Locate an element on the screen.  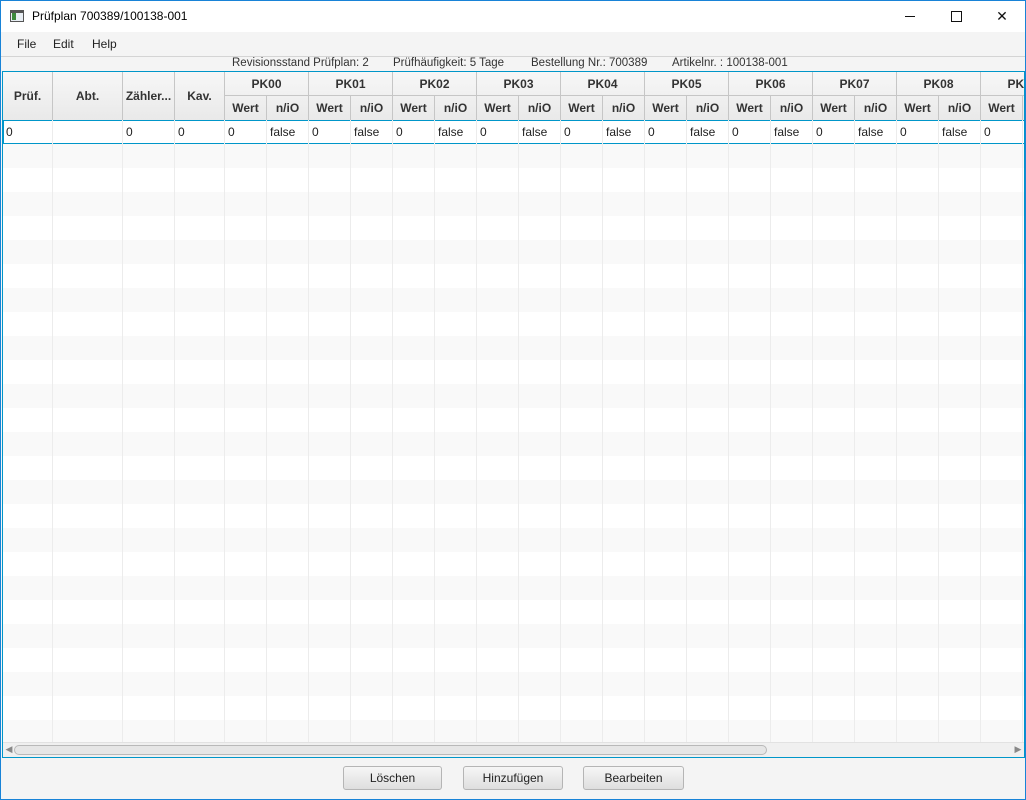
column-group-header: PK00 is located at coordinates (267, 84).